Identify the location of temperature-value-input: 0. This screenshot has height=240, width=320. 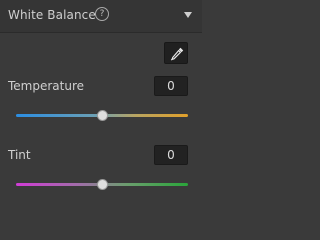
(171, 86).